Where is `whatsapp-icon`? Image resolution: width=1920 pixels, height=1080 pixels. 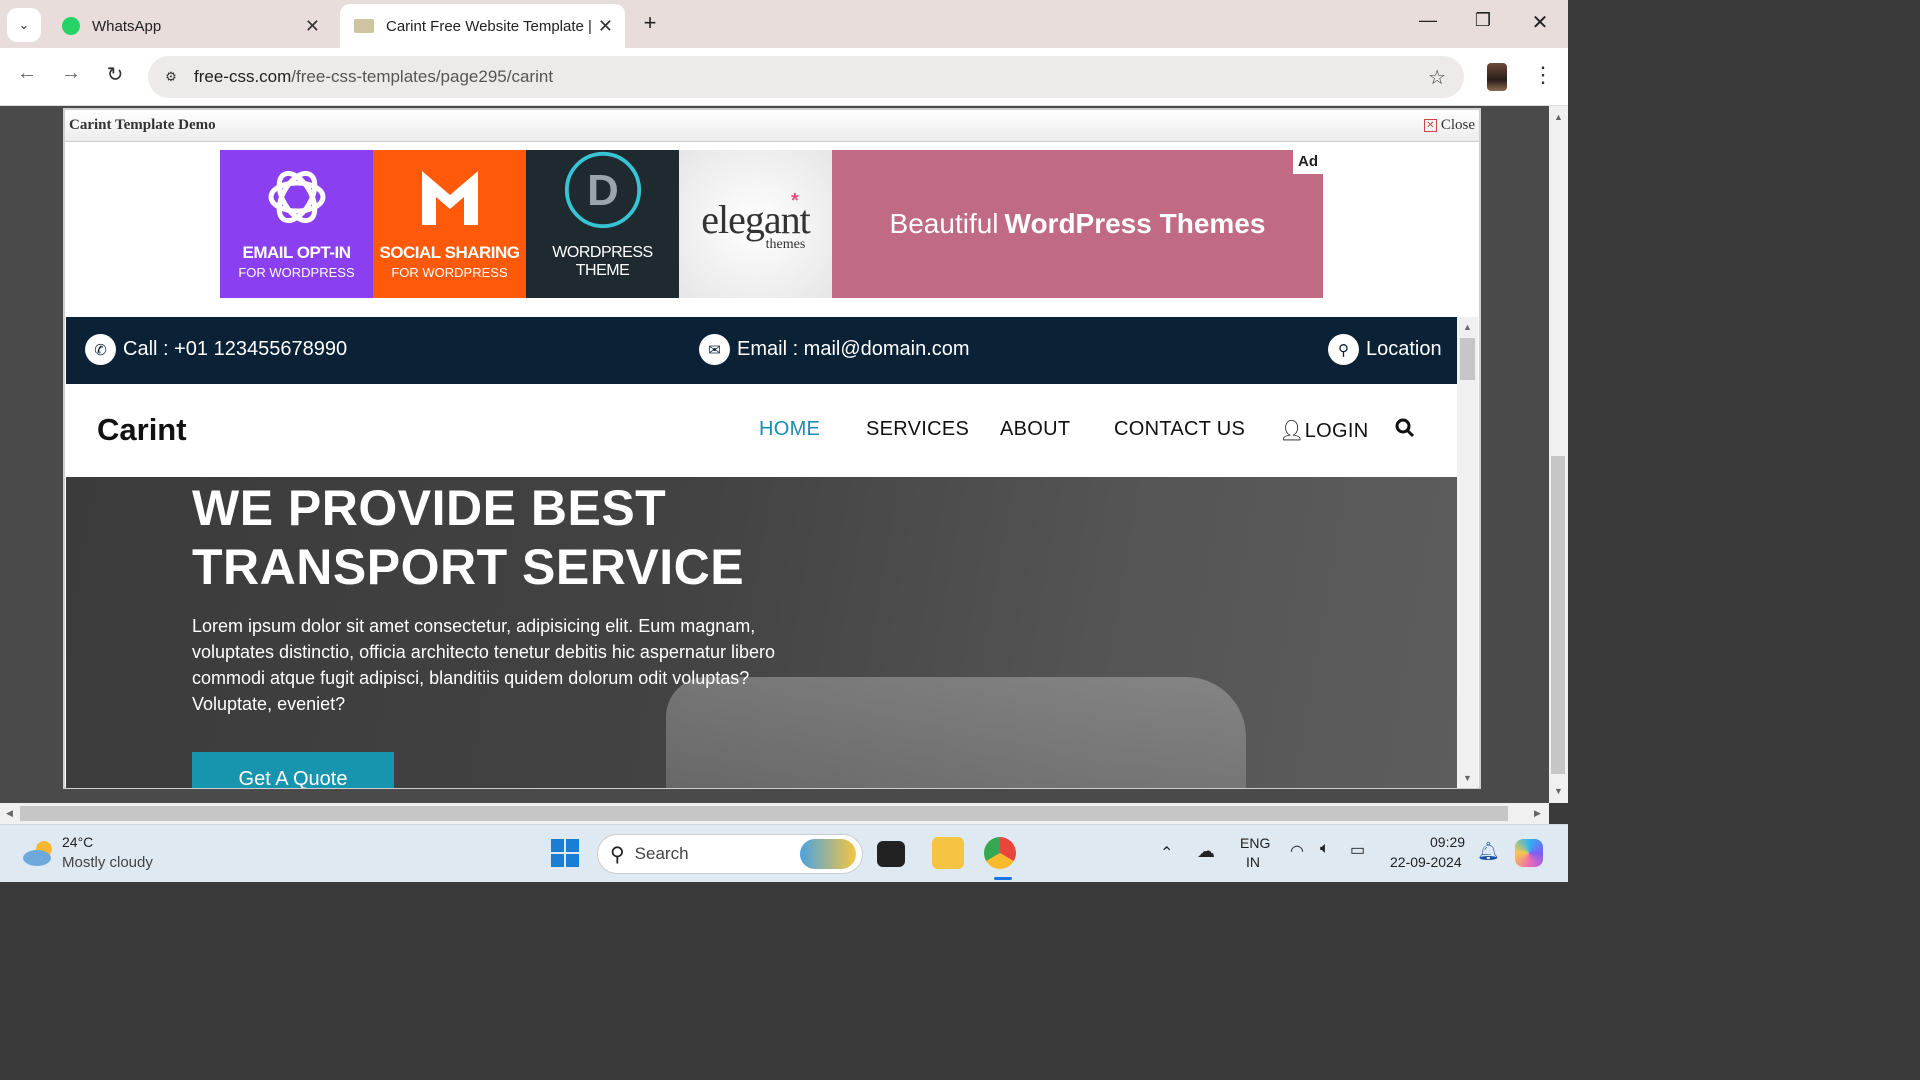 whatsapp-icon is located at coordinates (71, 26).